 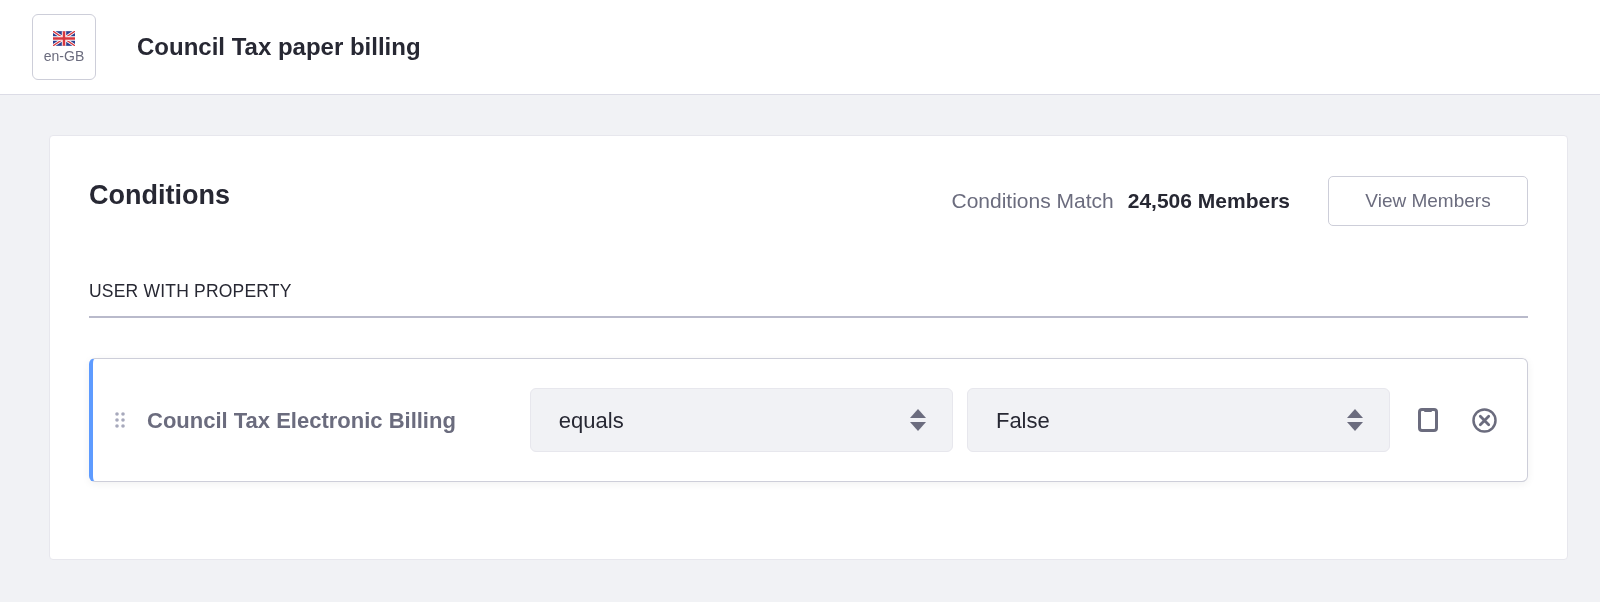 What do you see at coordinates (279, 47) in the screenshot?
I see `page-title: Council Tax paper billing` at bounding box center [279, 47].